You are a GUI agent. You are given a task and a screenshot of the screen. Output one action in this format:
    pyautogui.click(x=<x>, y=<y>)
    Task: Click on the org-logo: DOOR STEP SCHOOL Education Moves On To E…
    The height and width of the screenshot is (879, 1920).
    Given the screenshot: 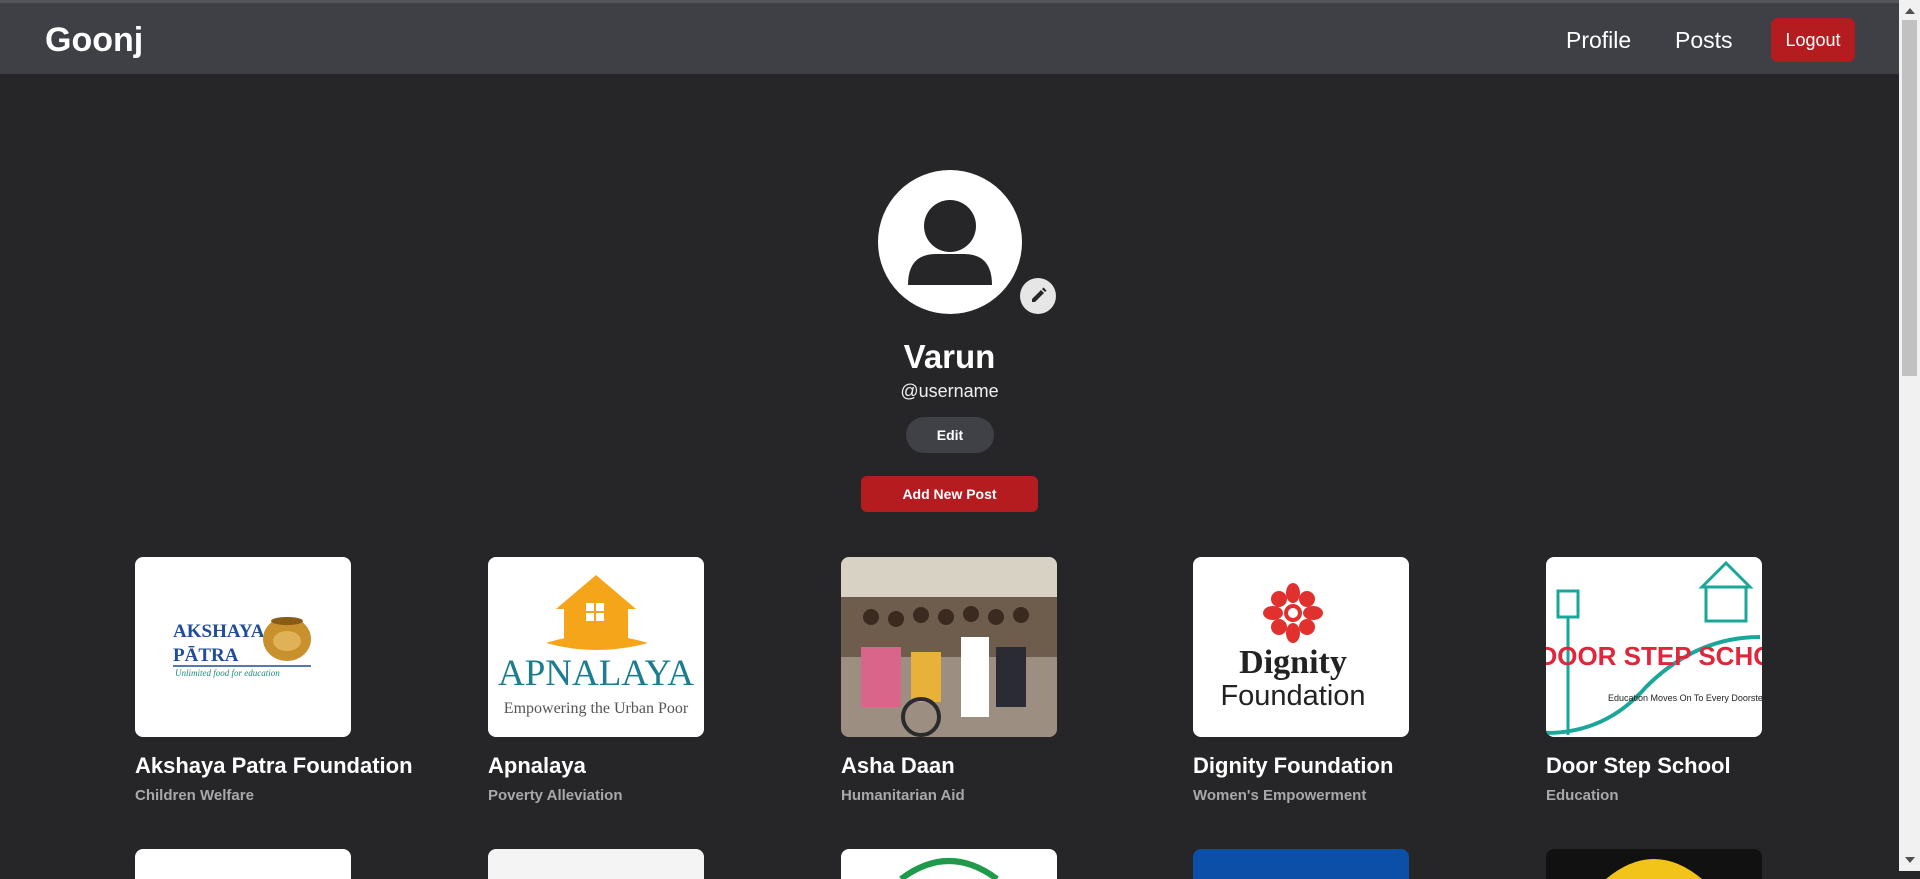 What is the action you would take?
    pyautogui.click(x=1654, y=647)
    